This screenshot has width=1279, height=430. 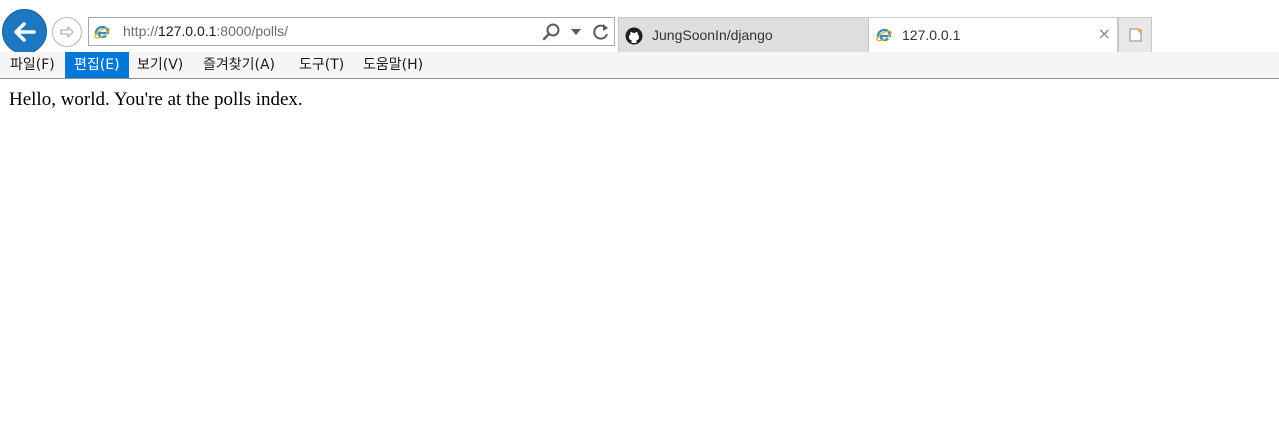 I want to click on forward-button, so click(x=67, y=32).